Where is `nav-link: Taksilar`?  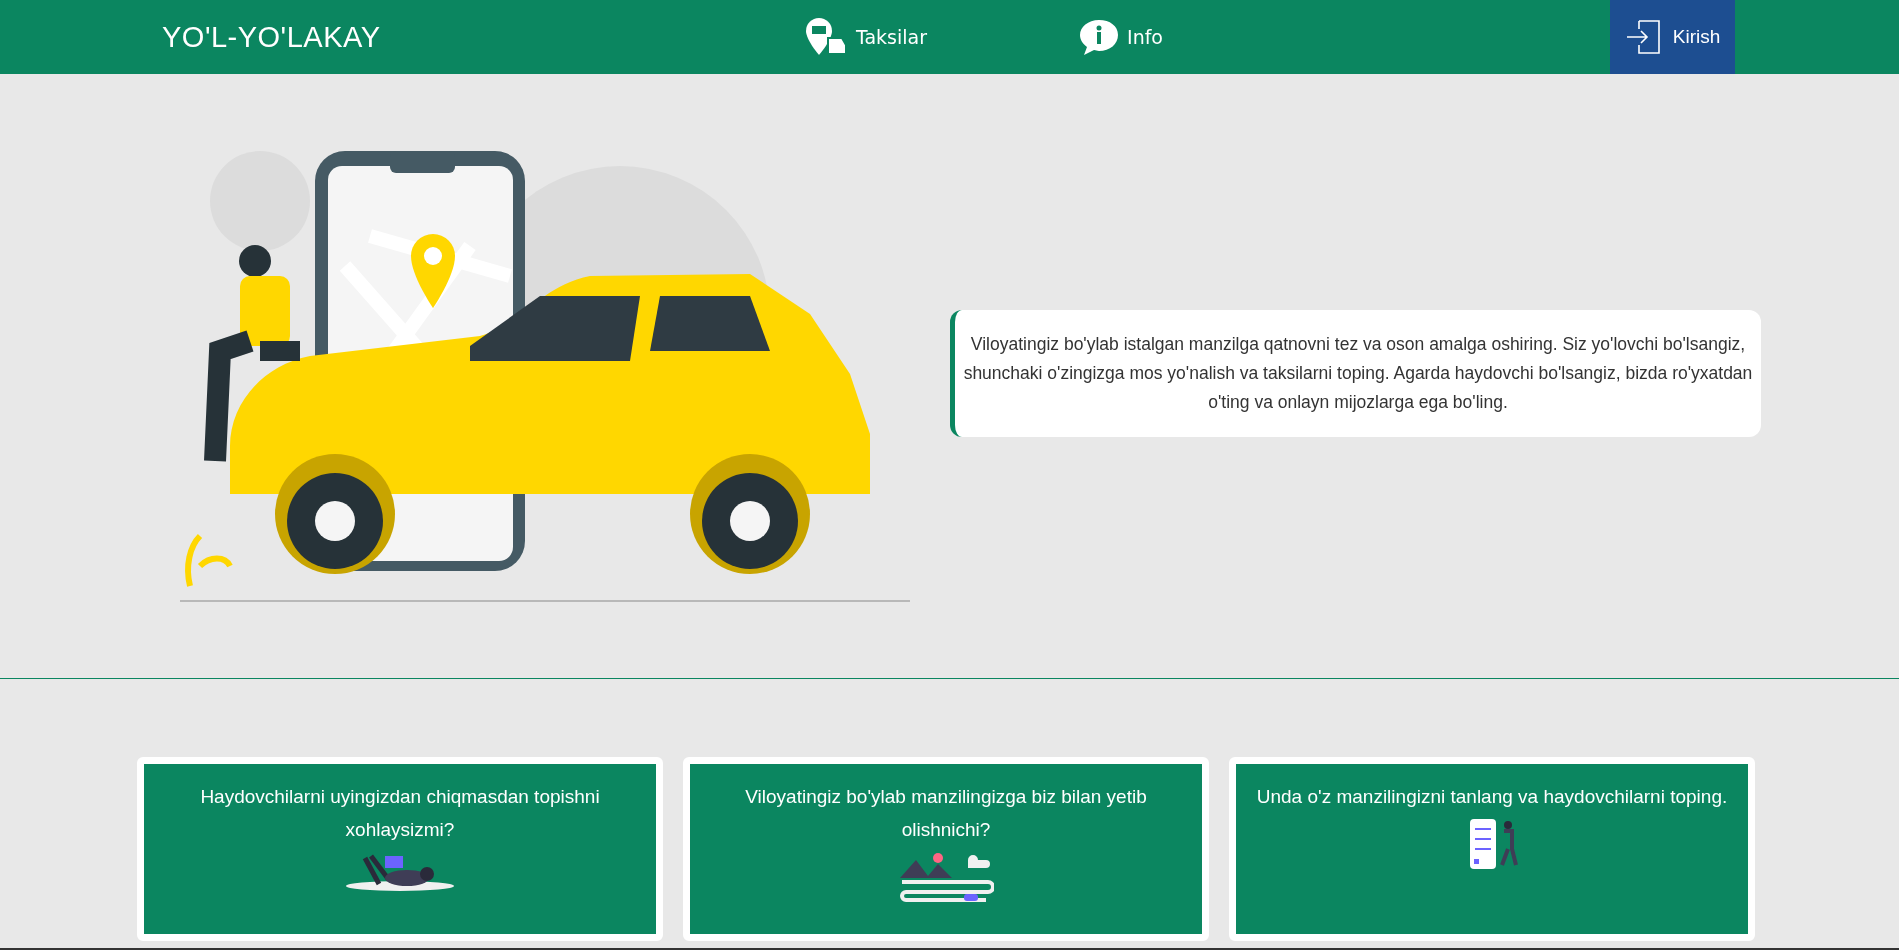 nav-link: Taksilar is located at coordinates (867, 37).